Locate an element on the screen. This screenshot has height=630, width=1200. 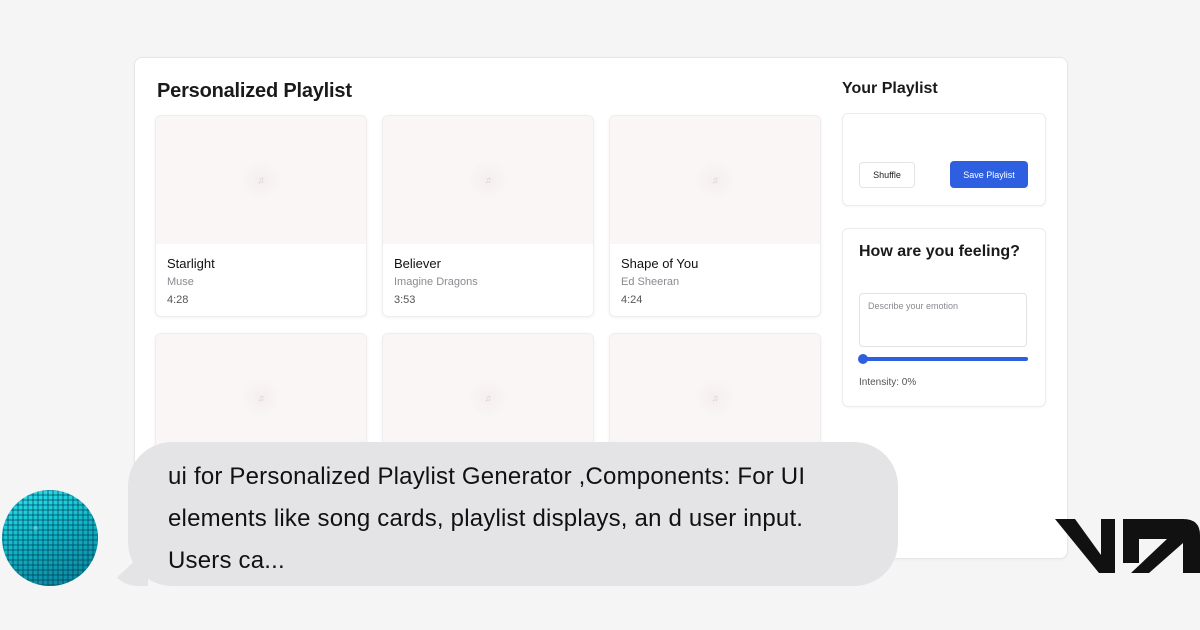
song-artist: Ed Sheeran is located at coordinates (650, 282).